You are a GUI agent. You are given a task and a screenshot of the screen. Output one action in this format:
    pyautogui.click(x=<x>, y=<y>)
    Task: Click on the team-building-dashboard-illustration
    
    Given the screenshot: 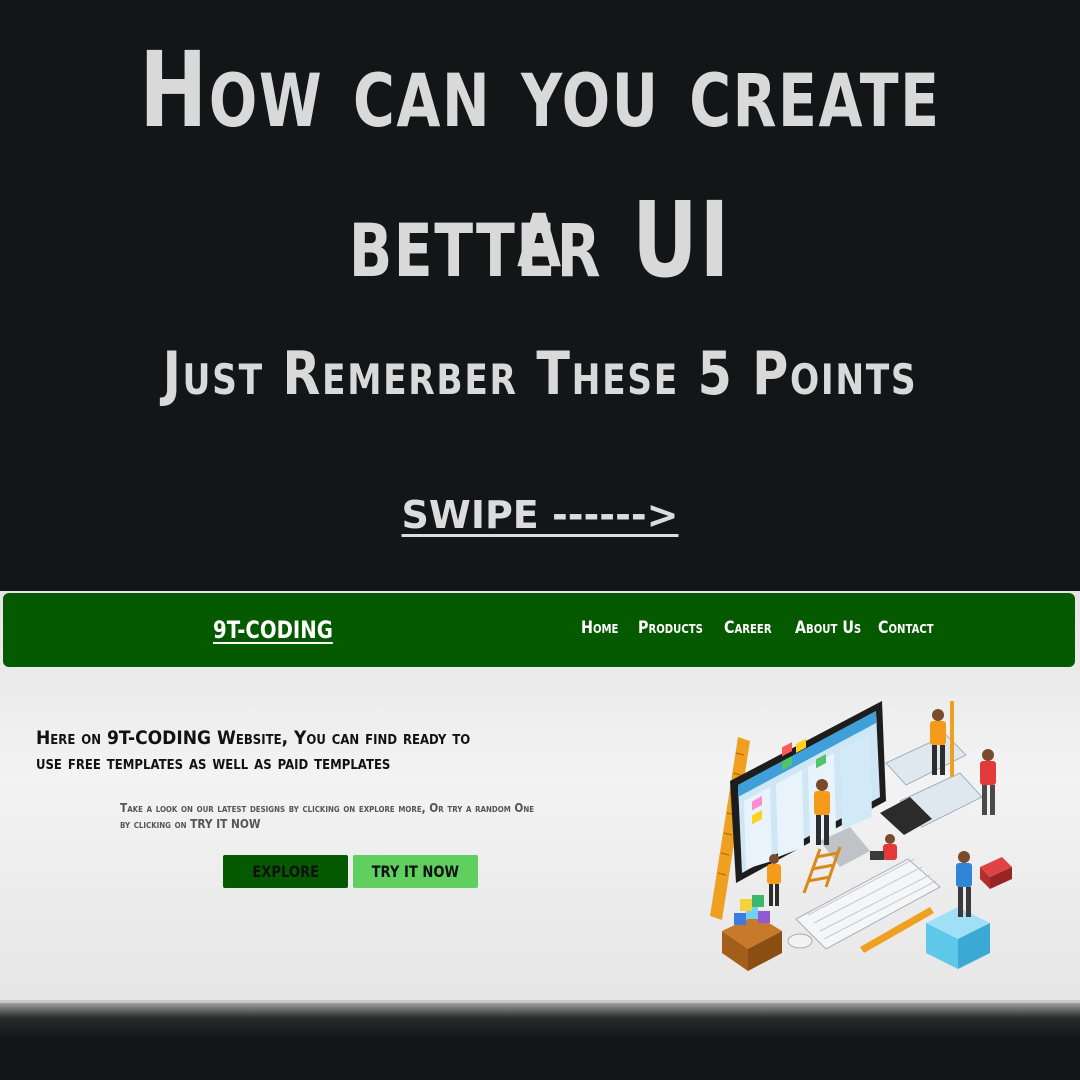 What is the action you would take?
    pyautogui.click(x=861, y=836)
    